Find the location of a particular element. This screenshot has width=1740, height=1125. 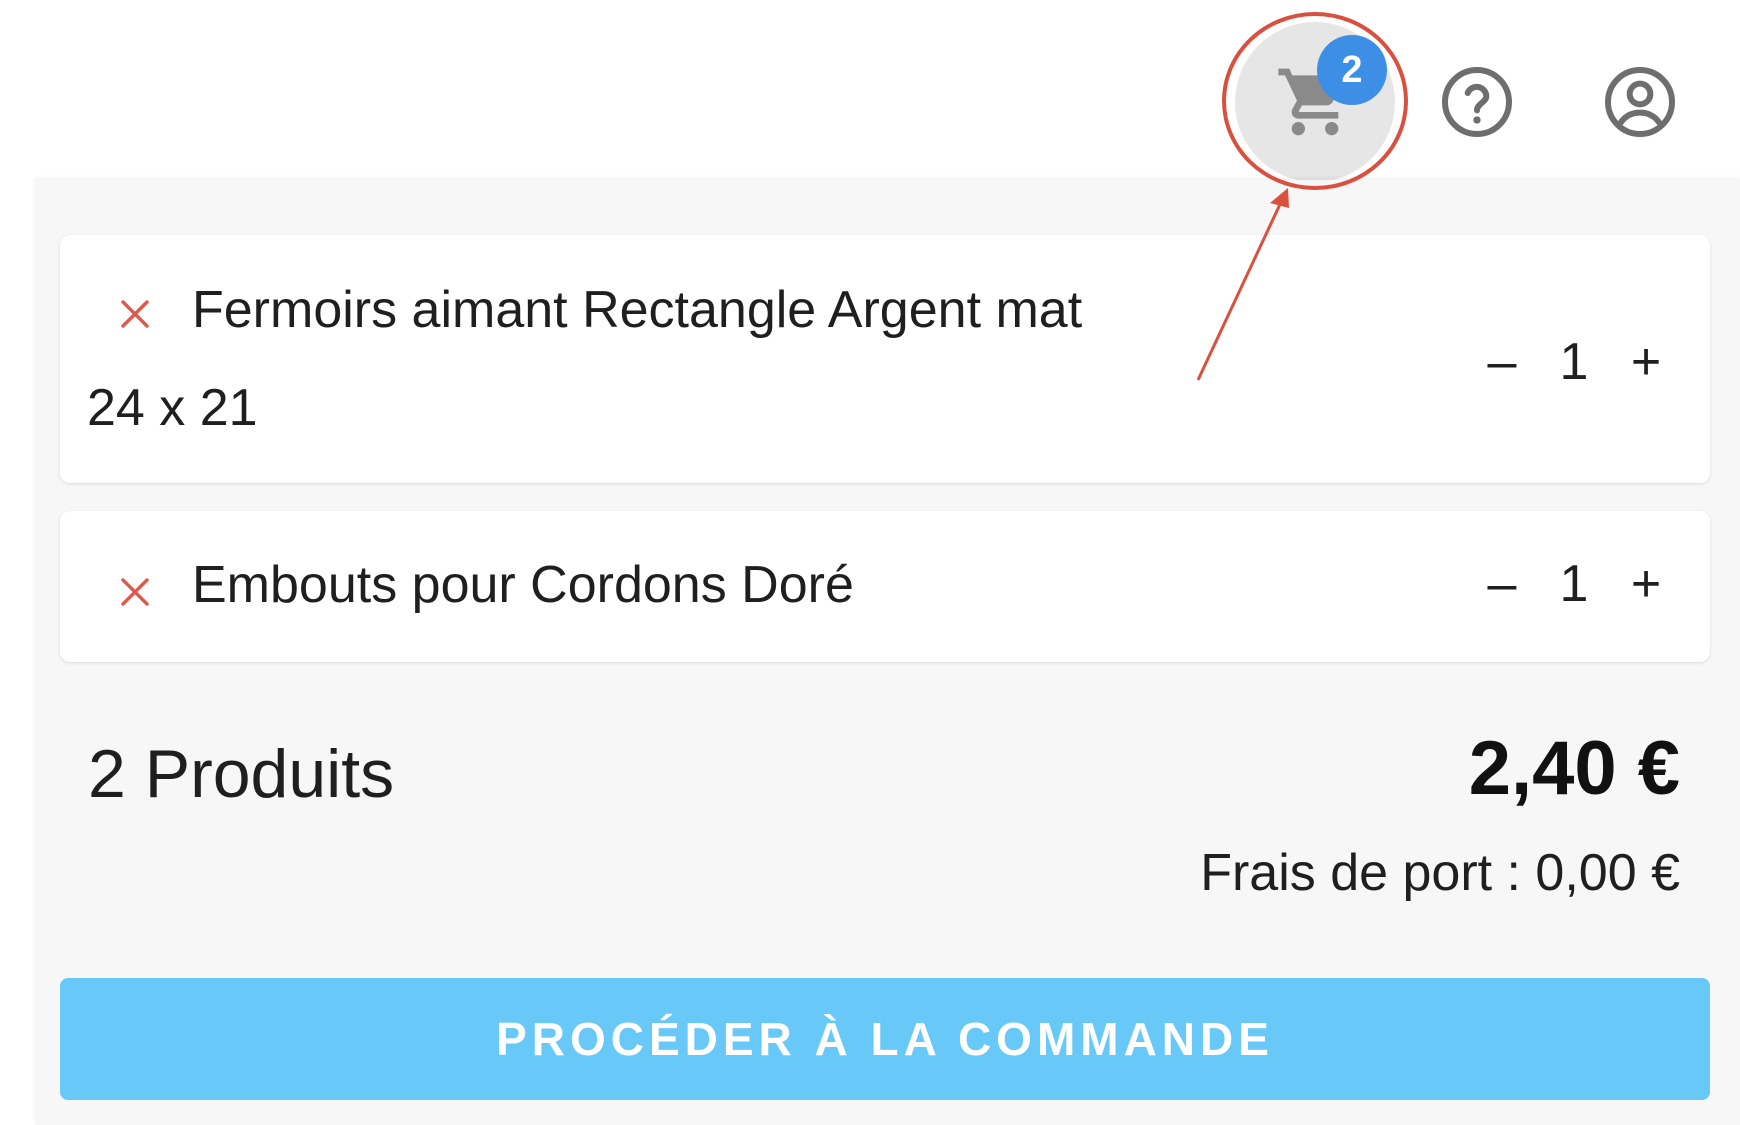

item-variant: 24 x 21 is located at coordinates (172, 408).